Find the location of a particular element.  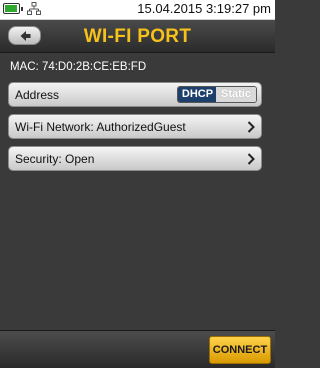

static-option: Static is located at coordinates (236, 94).